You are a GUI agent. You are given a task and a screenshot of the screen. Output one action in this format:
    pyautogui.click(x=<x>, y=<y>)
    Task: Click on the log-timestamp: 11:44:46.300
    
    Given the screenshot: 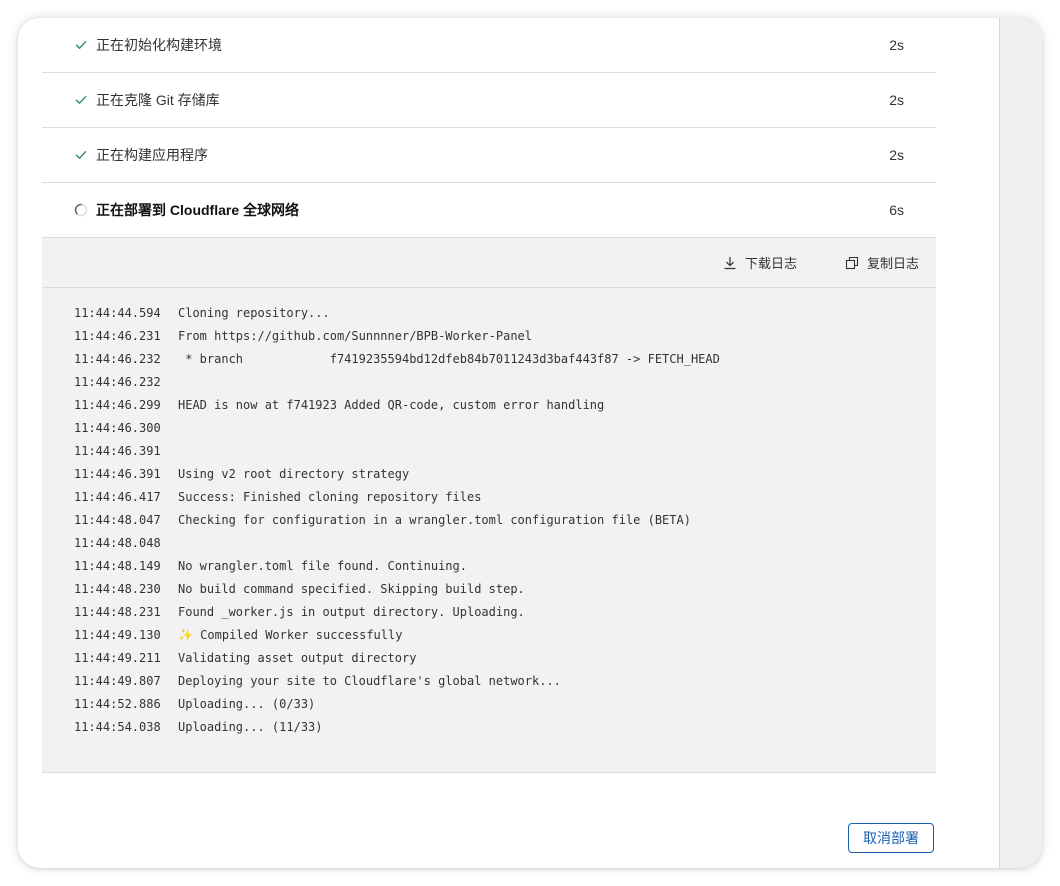 What is the action you would take?
    pyautogui.click(x=117, y=428)
    